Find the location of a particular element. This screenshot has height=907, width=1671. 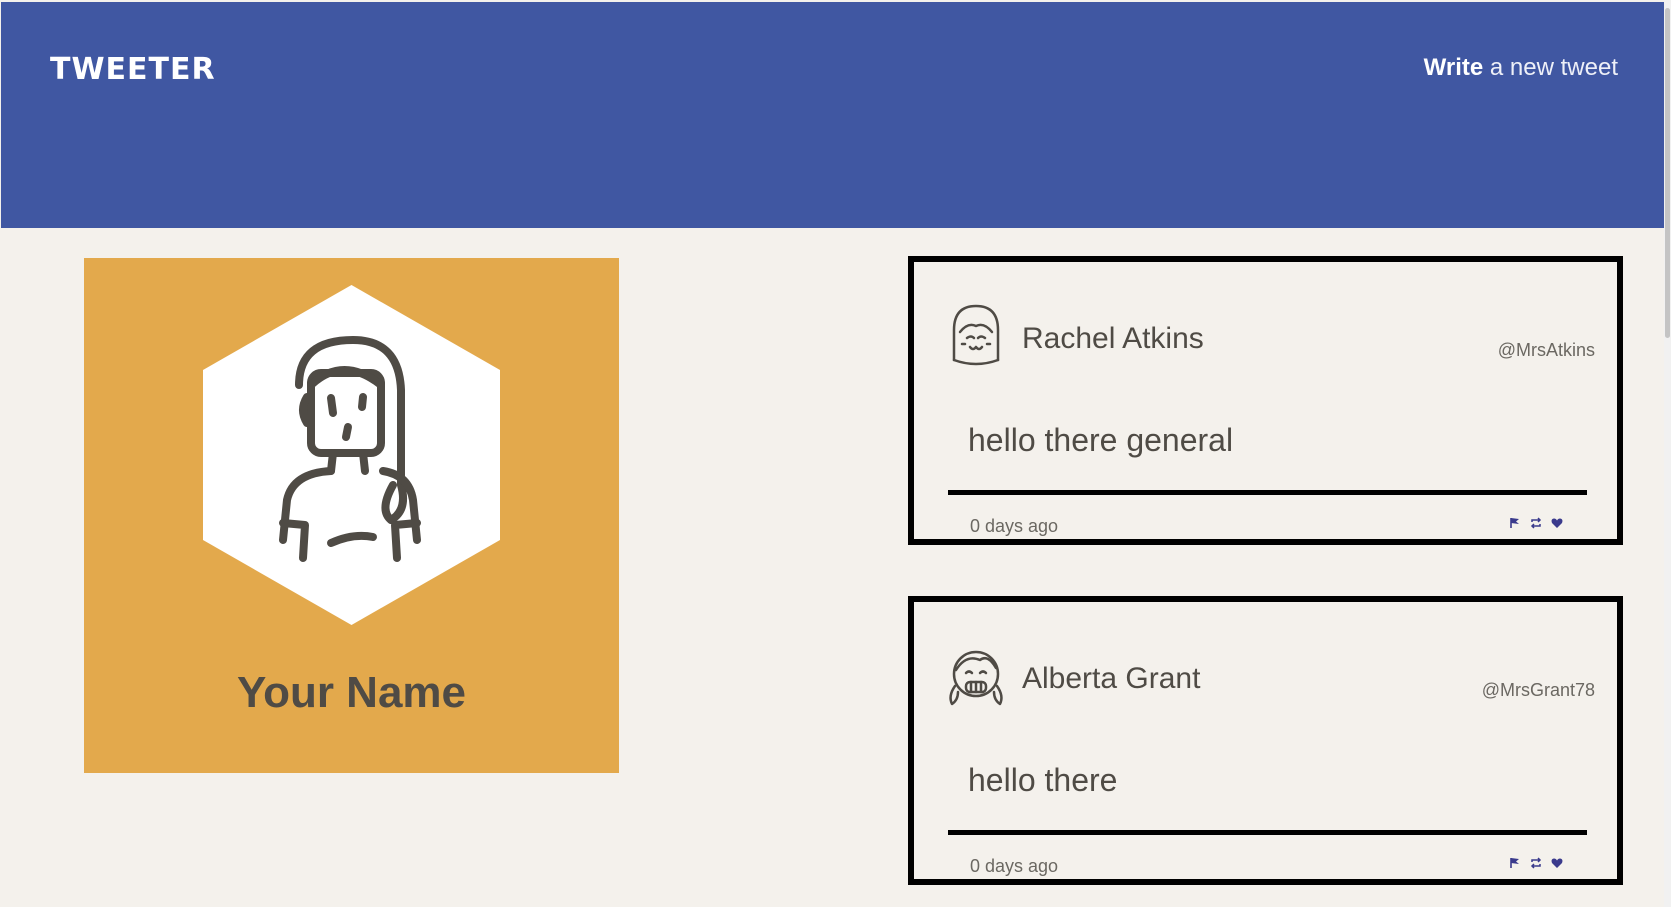

compose-bold-label: Write is located at coordinates (1453, 67).